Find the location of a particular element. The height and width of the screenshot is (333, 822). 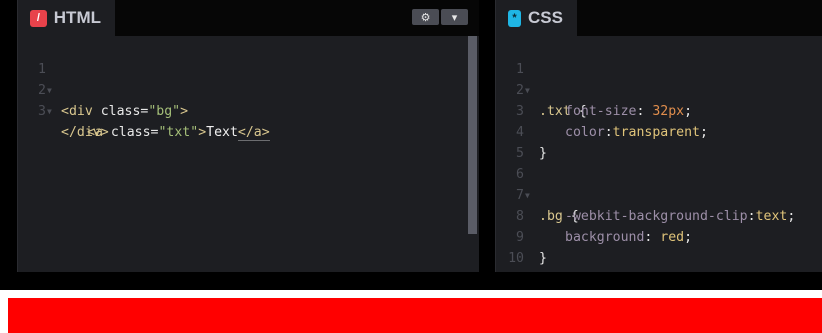

result-bg-element is located at coordinates (415, 315).